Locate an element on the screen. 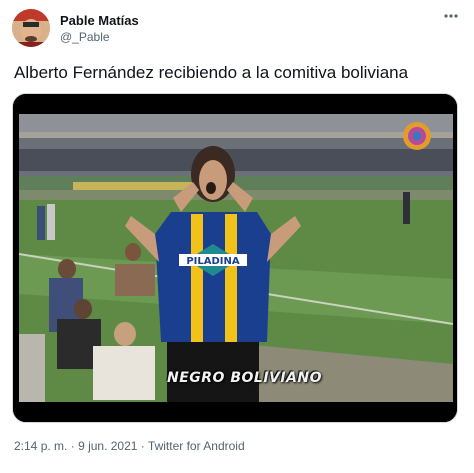  author-handle: @_Pable is located at coordinates (85, 37).